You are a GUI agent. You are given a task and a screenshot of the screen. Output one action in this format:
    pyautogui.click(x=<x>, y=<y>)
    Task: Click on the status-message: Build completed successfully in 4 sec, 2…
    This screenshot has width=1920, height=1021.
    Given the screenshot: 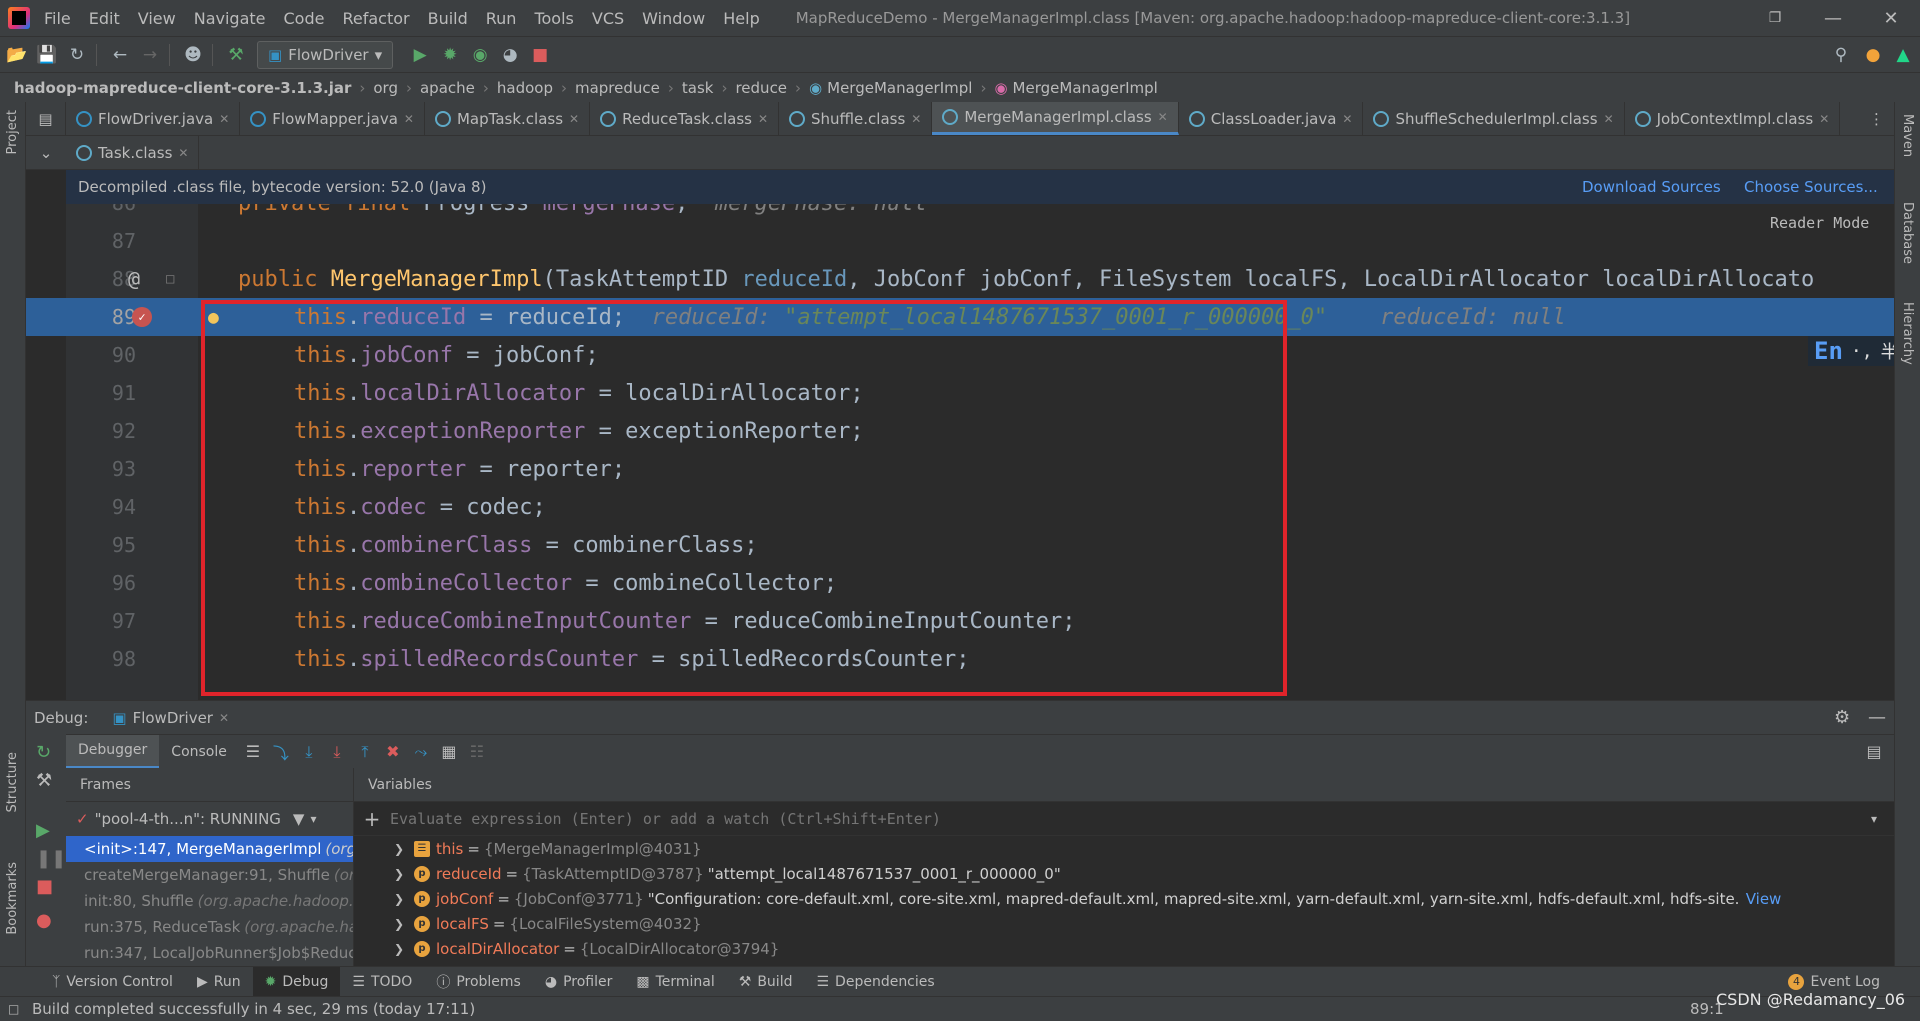 What is the action you would take?
    pyautogui.click(x=253, y=1009)
    